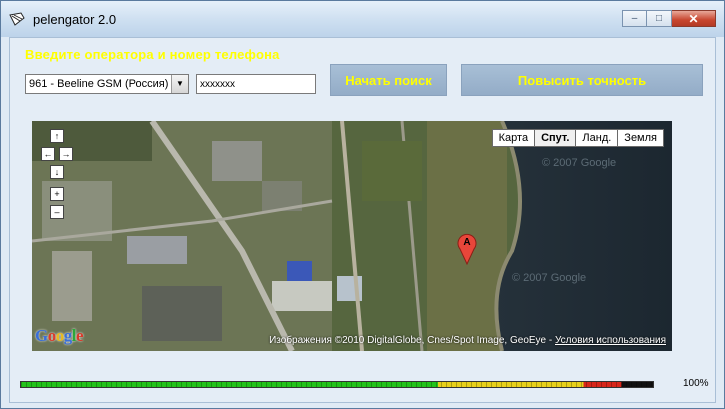 Image resolution: width=725 pixels, height=409 pixels. What do you see at coordinates (179, 84) in the screenshot?
I see `chevron-down-icon: ▼` at bounding box center [179, 84].